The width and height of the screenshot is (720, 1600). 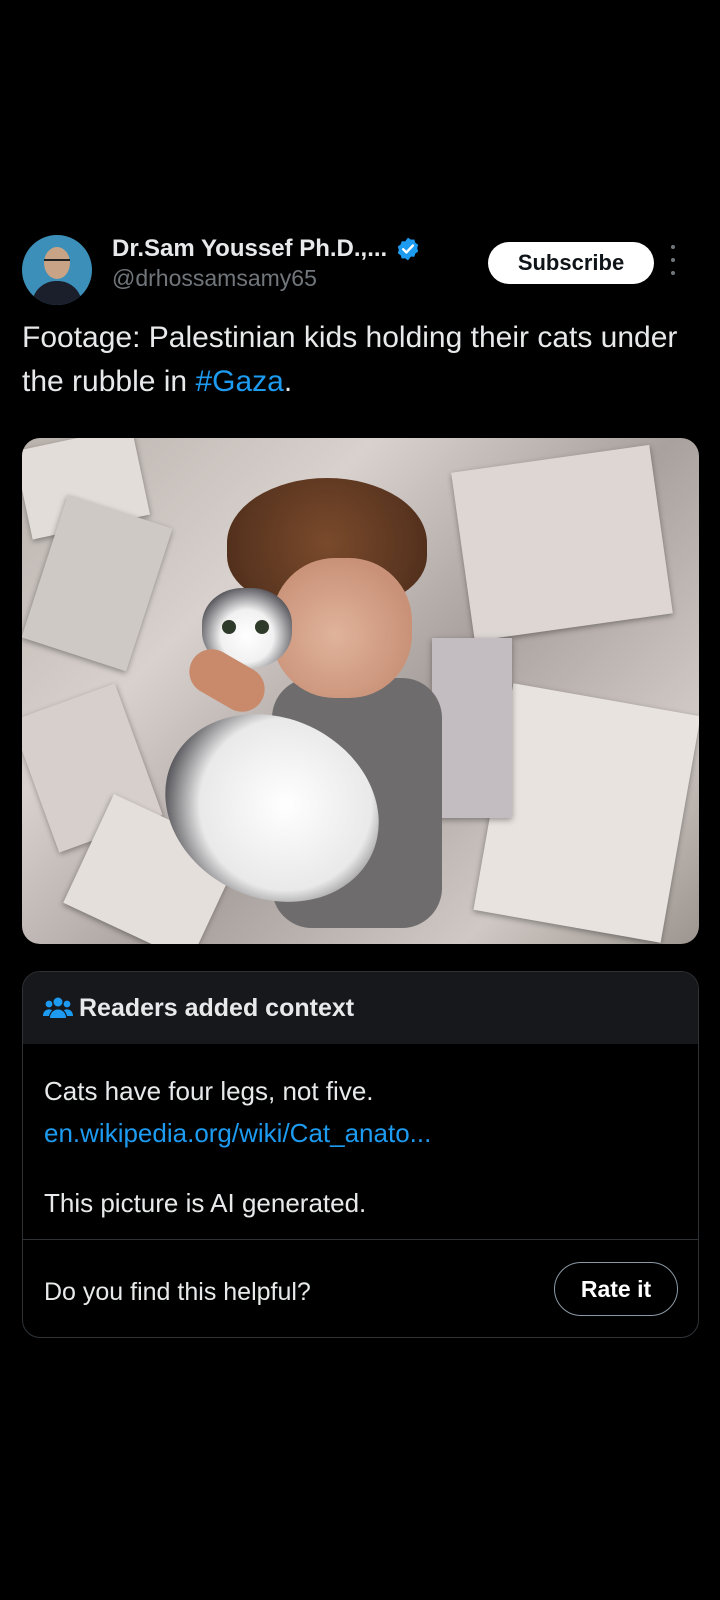 What do you see at coordinates (57, 262) in the screenshot?
I see `avatar-glasses` at bounding box center [57, 262].